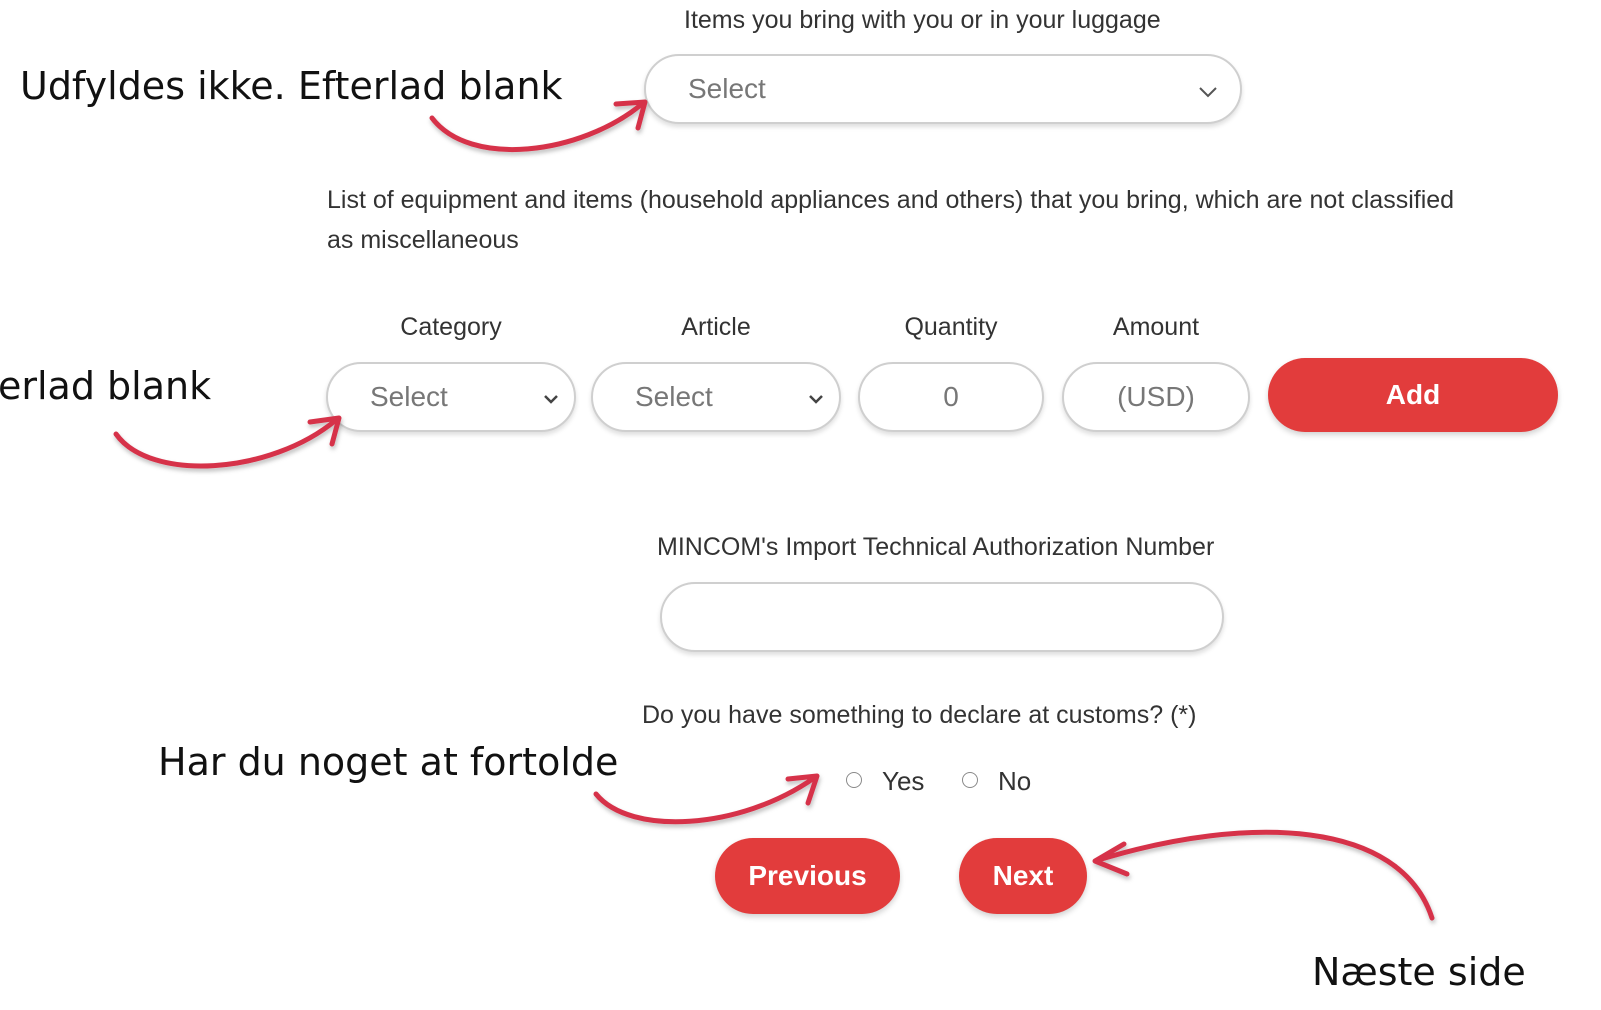 Image resolution: width=1601 pixels, height=1010 pixels. I want to click on arrow-equipment, so click(227, 442).